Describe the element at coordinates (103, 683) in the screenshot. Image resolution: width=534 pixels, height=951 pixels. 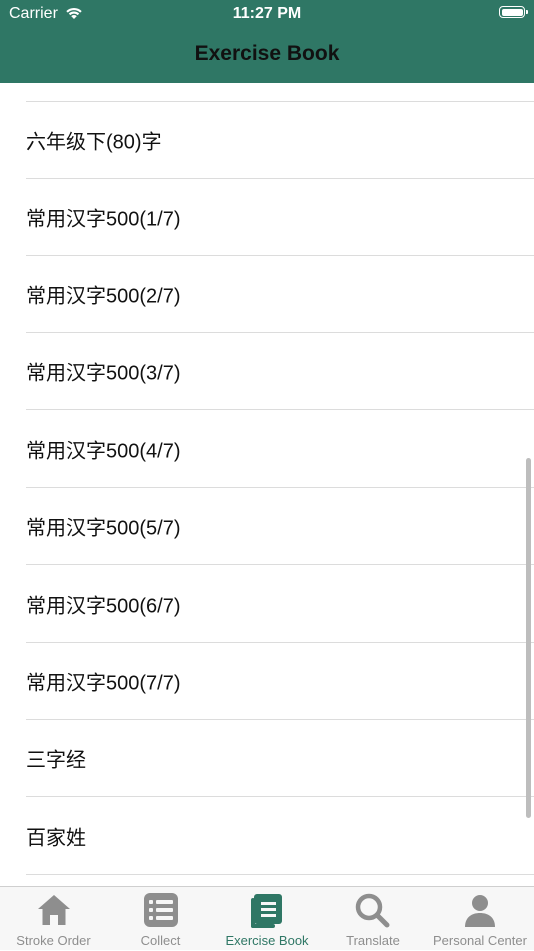
I see `list-item-label: 常用汉字500(7/7)` at that location.